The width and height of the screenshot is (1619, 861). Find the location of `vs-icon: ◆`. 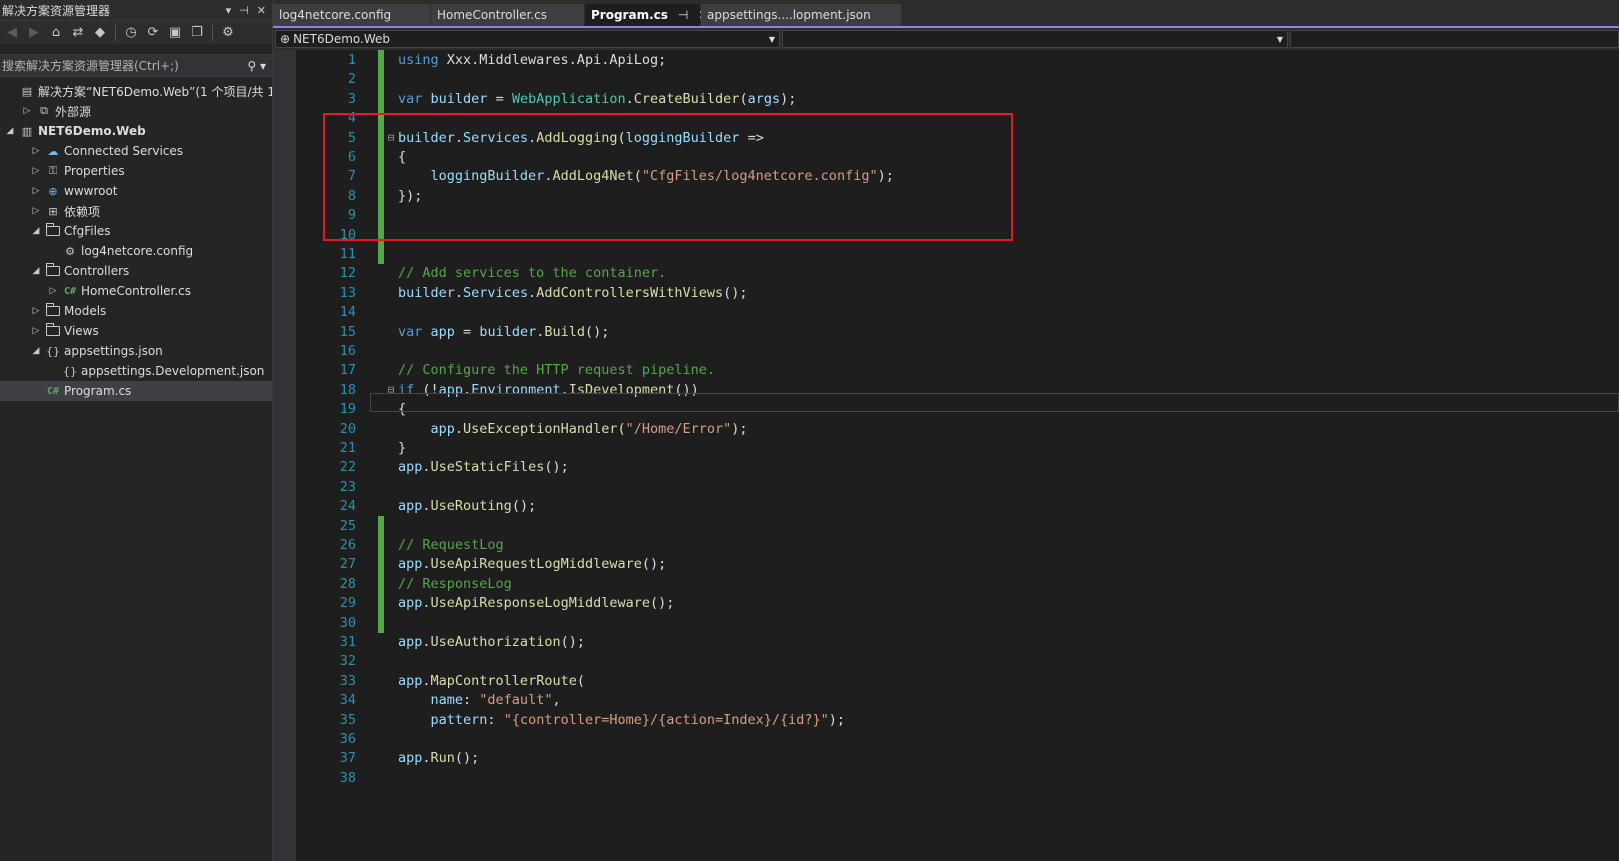

vs-icon: ◆ is located at coordinates (100, 33).